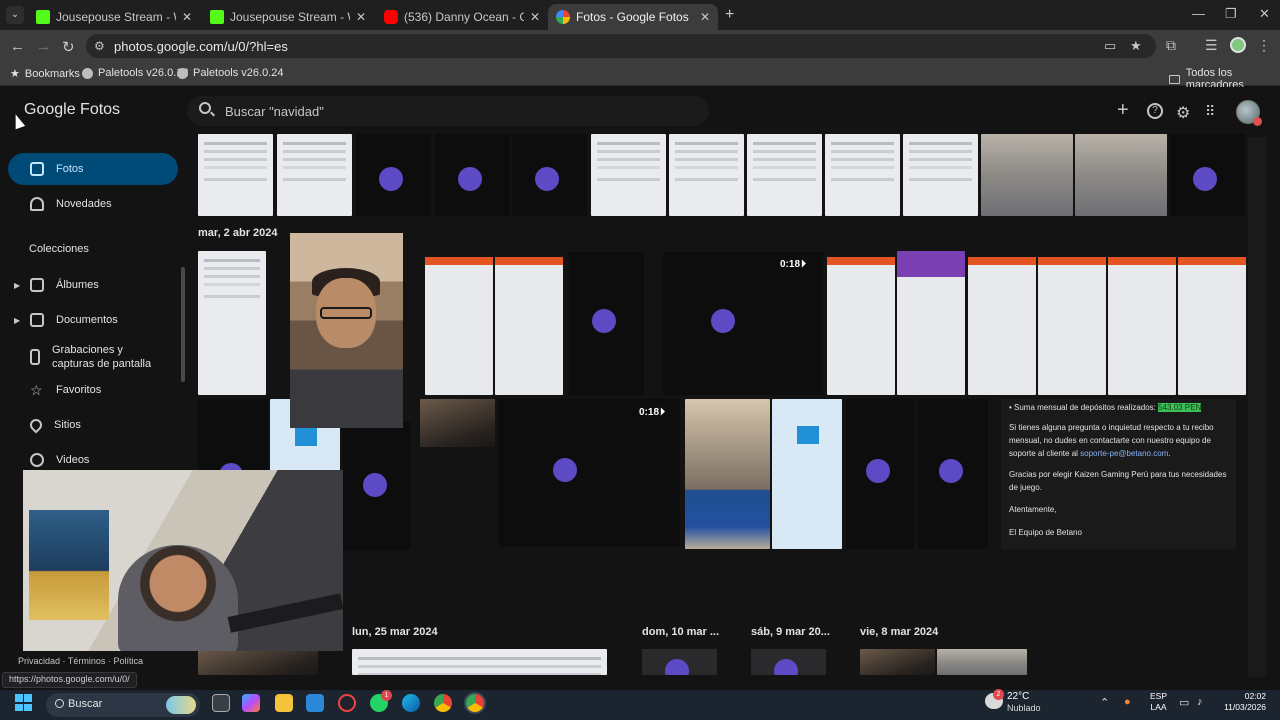 This screenshot has height=720, width=1280. What do you see at coordinates (1184, 702) in the screenshot?
I see `network-icon: ▭` at bounding box center [1184, 702].